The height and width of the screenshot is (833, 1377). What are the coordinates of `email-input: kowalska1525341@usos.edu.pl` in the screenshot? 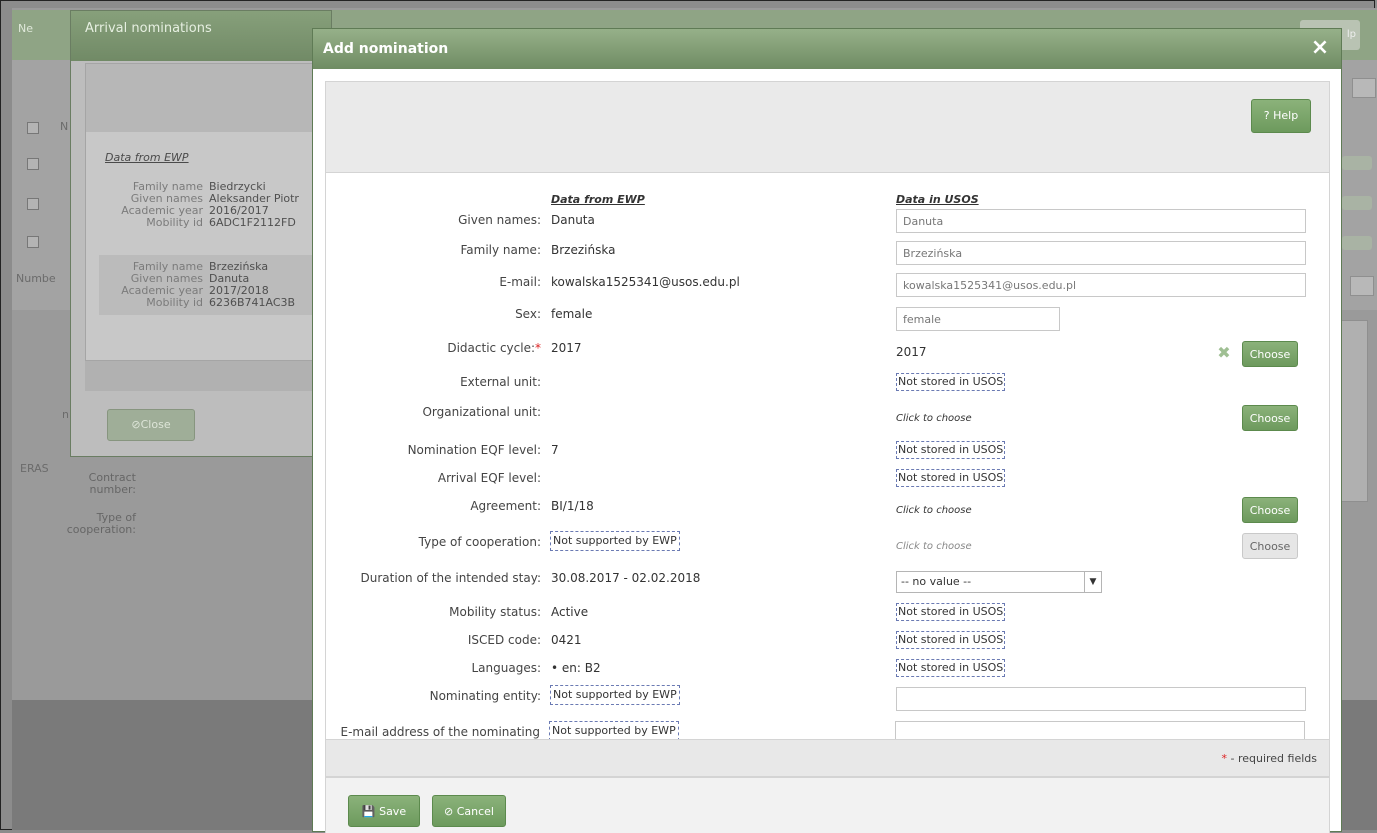 It's located at (1101, 285).